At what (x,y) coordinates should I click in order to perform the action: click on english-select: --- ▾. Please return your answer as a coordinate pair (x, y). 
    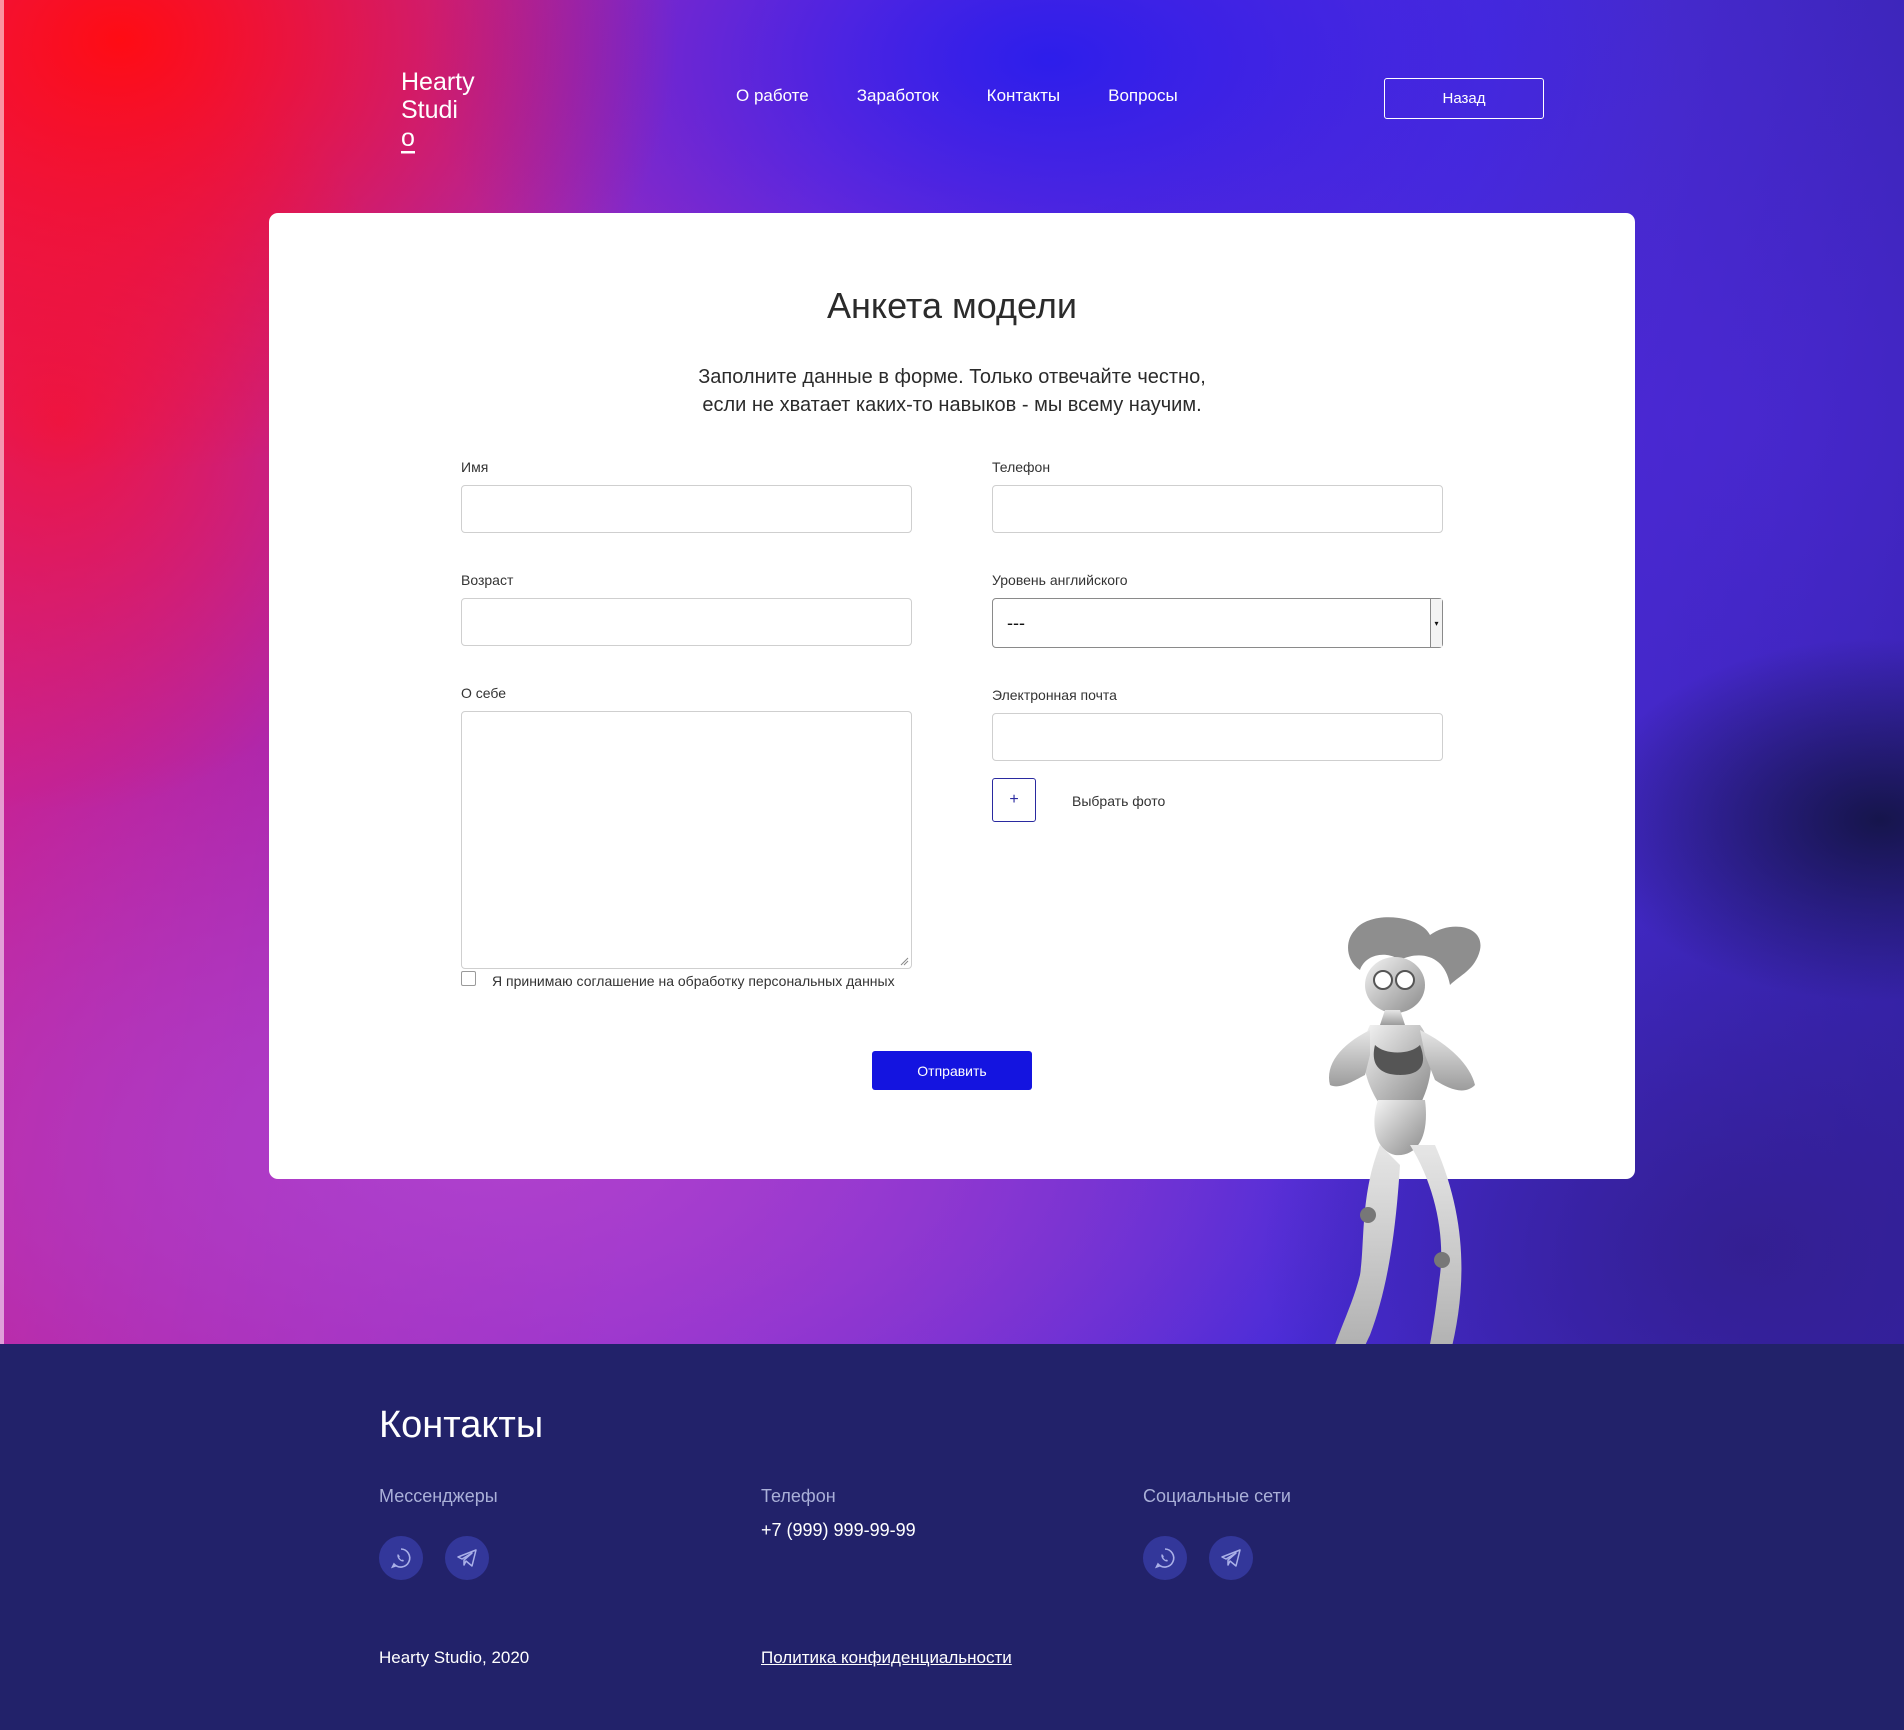
    Looking at the image, I should click on (1217, 623).